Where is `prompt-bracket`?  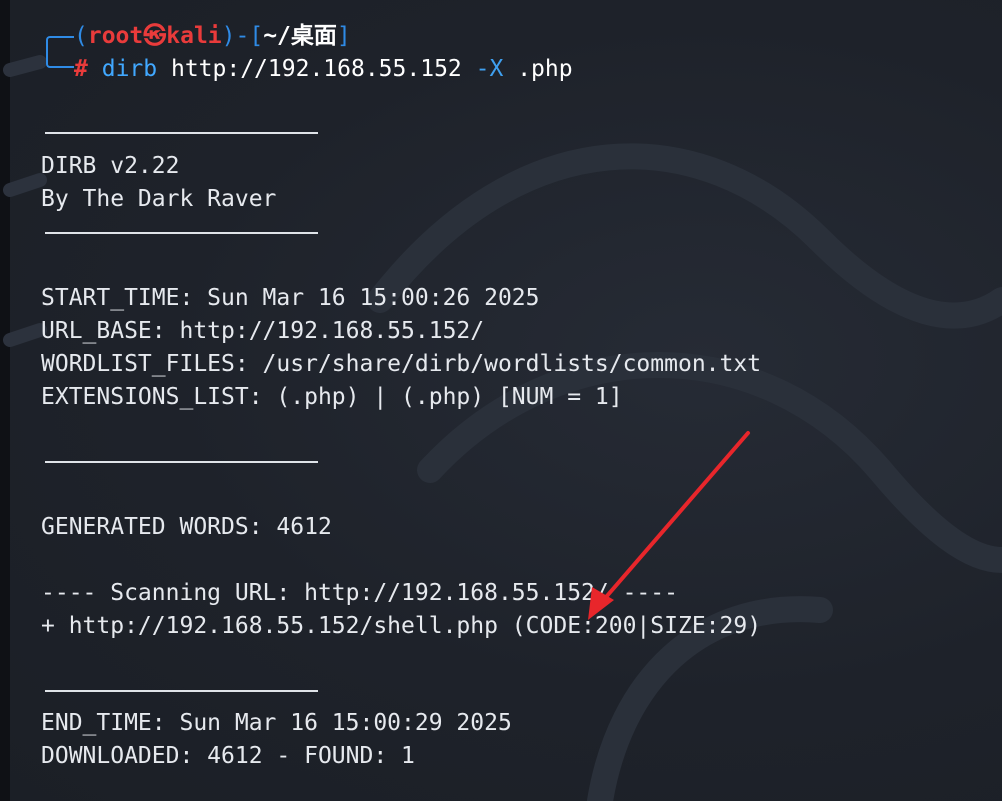
prompt-bracket is located at coordinates (60, 52).